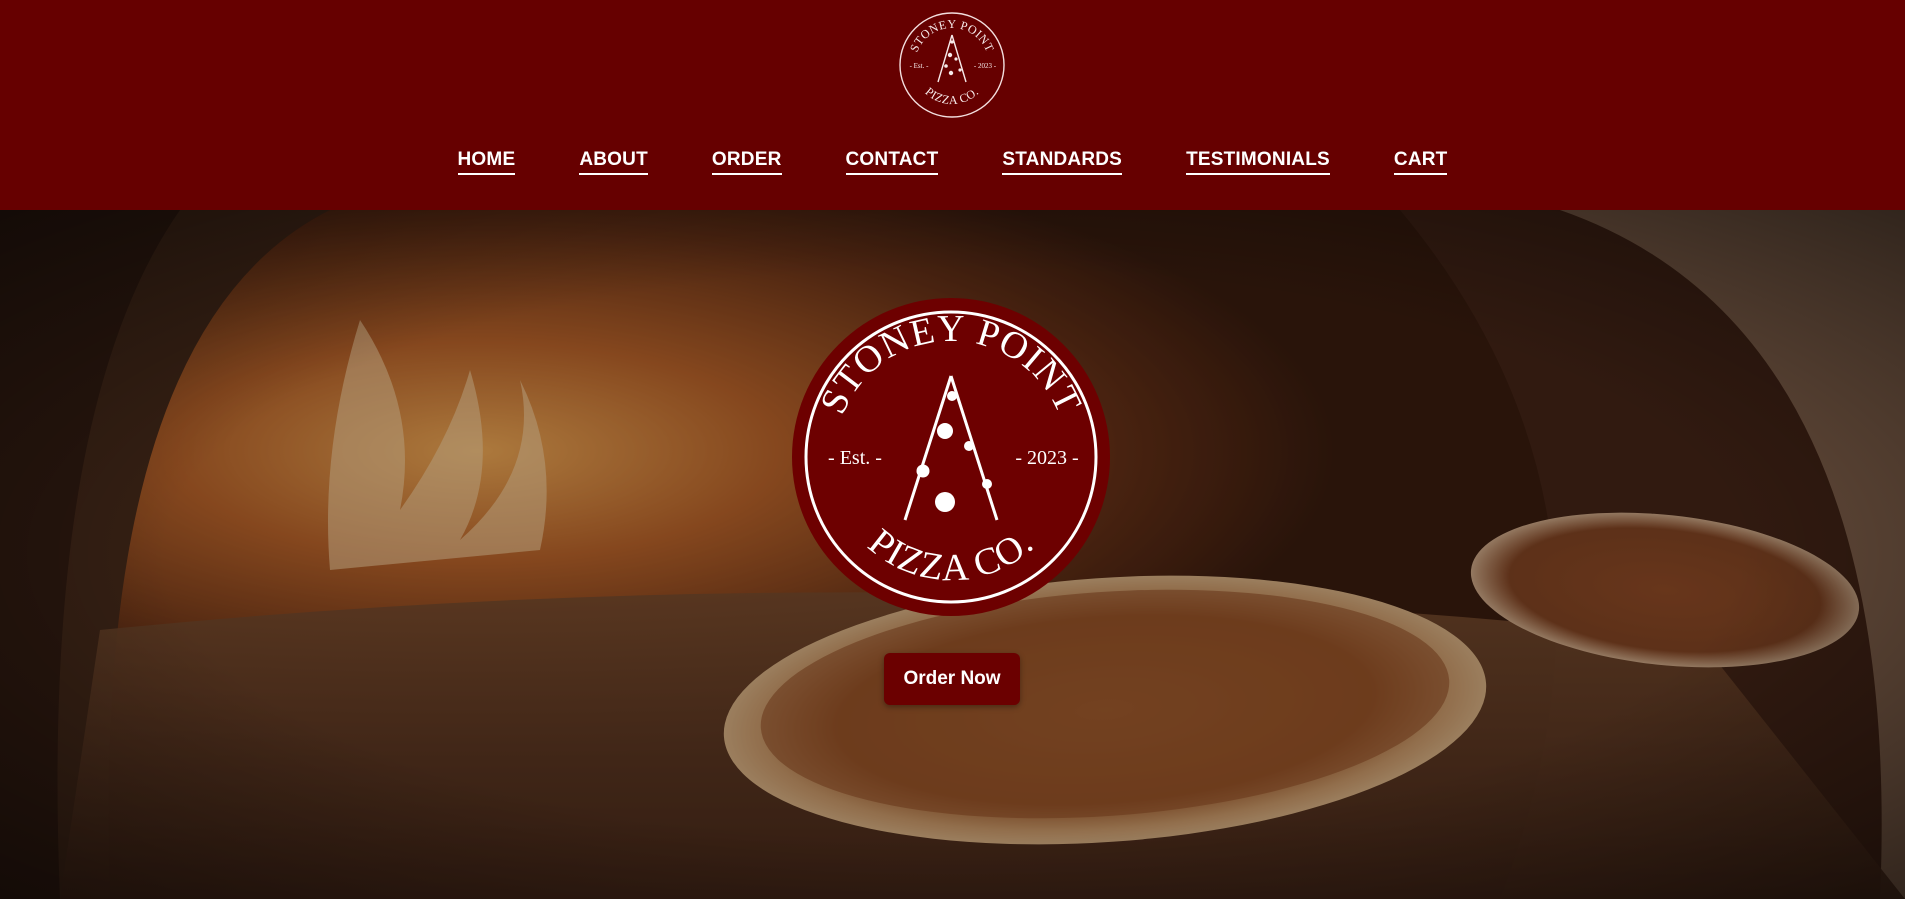  What do you see at coordinates (1258, 161) in the screenshot?
I see `nav-testimonials: TESTIMONIALS` at bounding box center [1258, 161].